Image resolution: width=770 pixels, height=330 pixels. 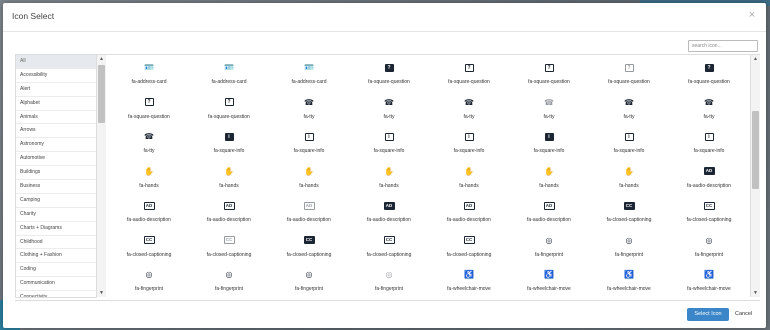 What do you see at coordinates (743, 314) in the screenshot?
I see `cancel-button: Cancel` at bounding box center [743, 314].